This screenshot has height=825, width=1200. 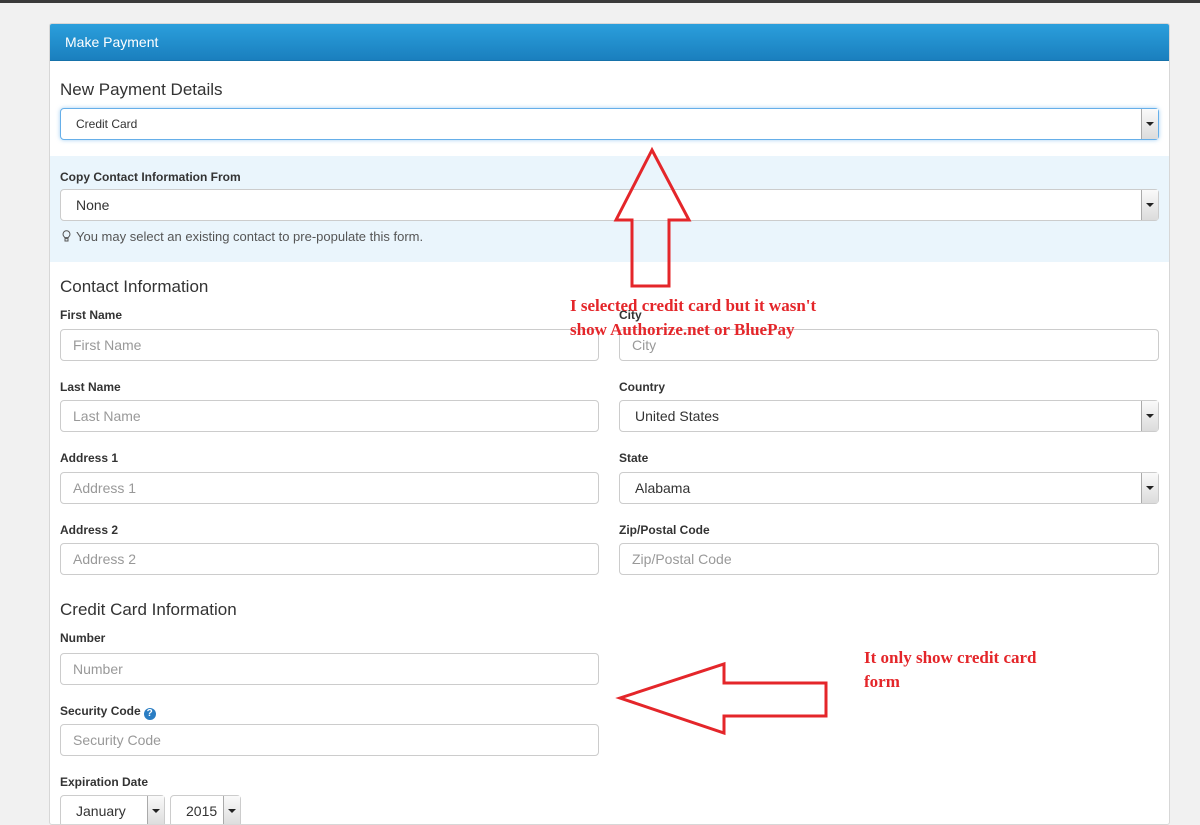 What do you see at coordinates (652, 217) in the screenshot?
I see `annotation-arrow-up` at bounding box center [652, 217].